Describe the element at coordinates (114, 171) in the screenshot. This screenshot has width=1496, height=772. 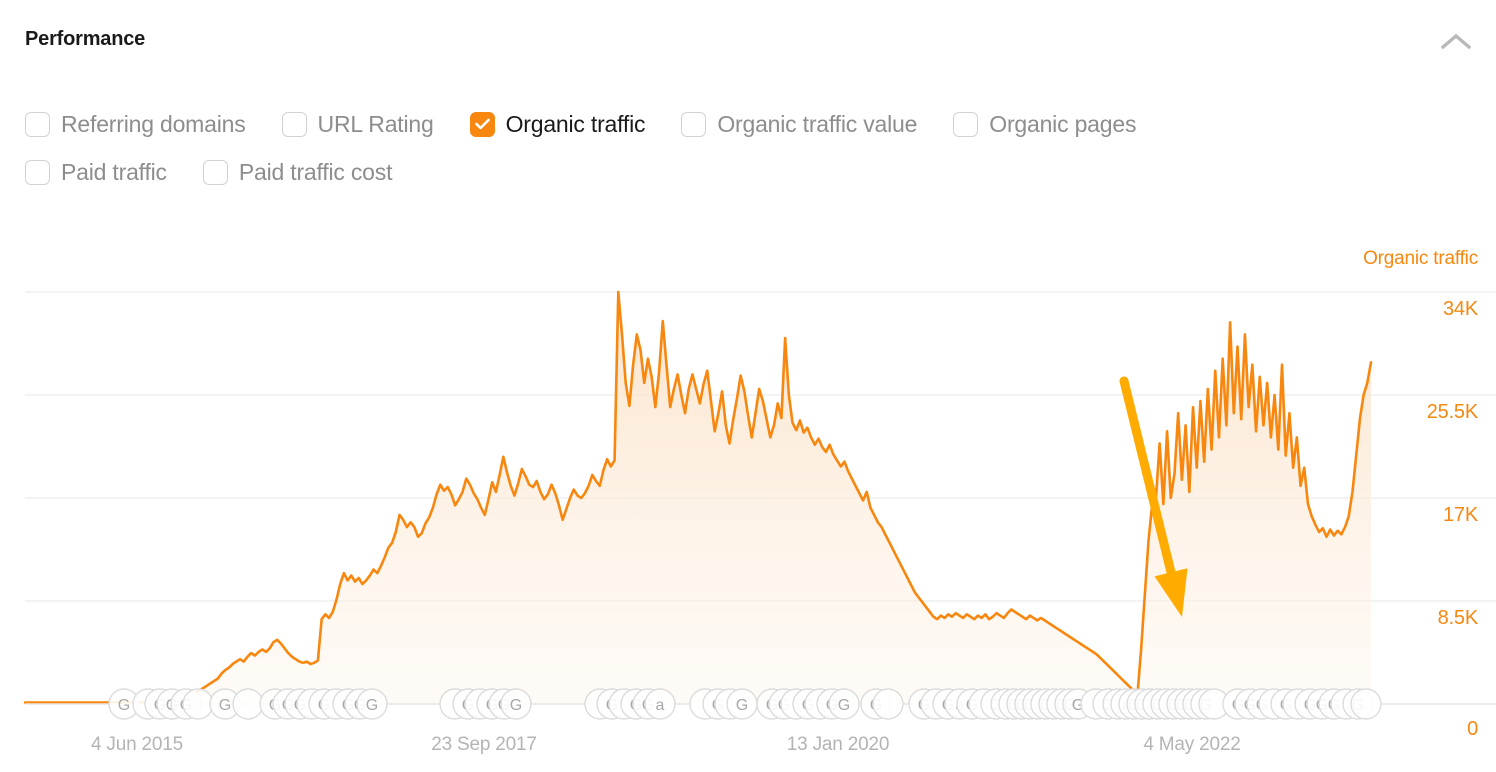
I see `metric-label-paid-traffic: Paid traffic` at that location.